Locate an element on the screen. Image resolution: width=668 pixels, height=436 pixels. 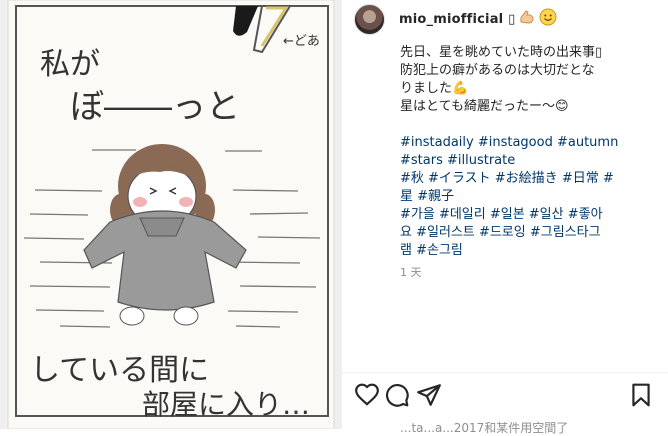
art-text-line2: ぼ――っと is located at coordinates (155, 107).